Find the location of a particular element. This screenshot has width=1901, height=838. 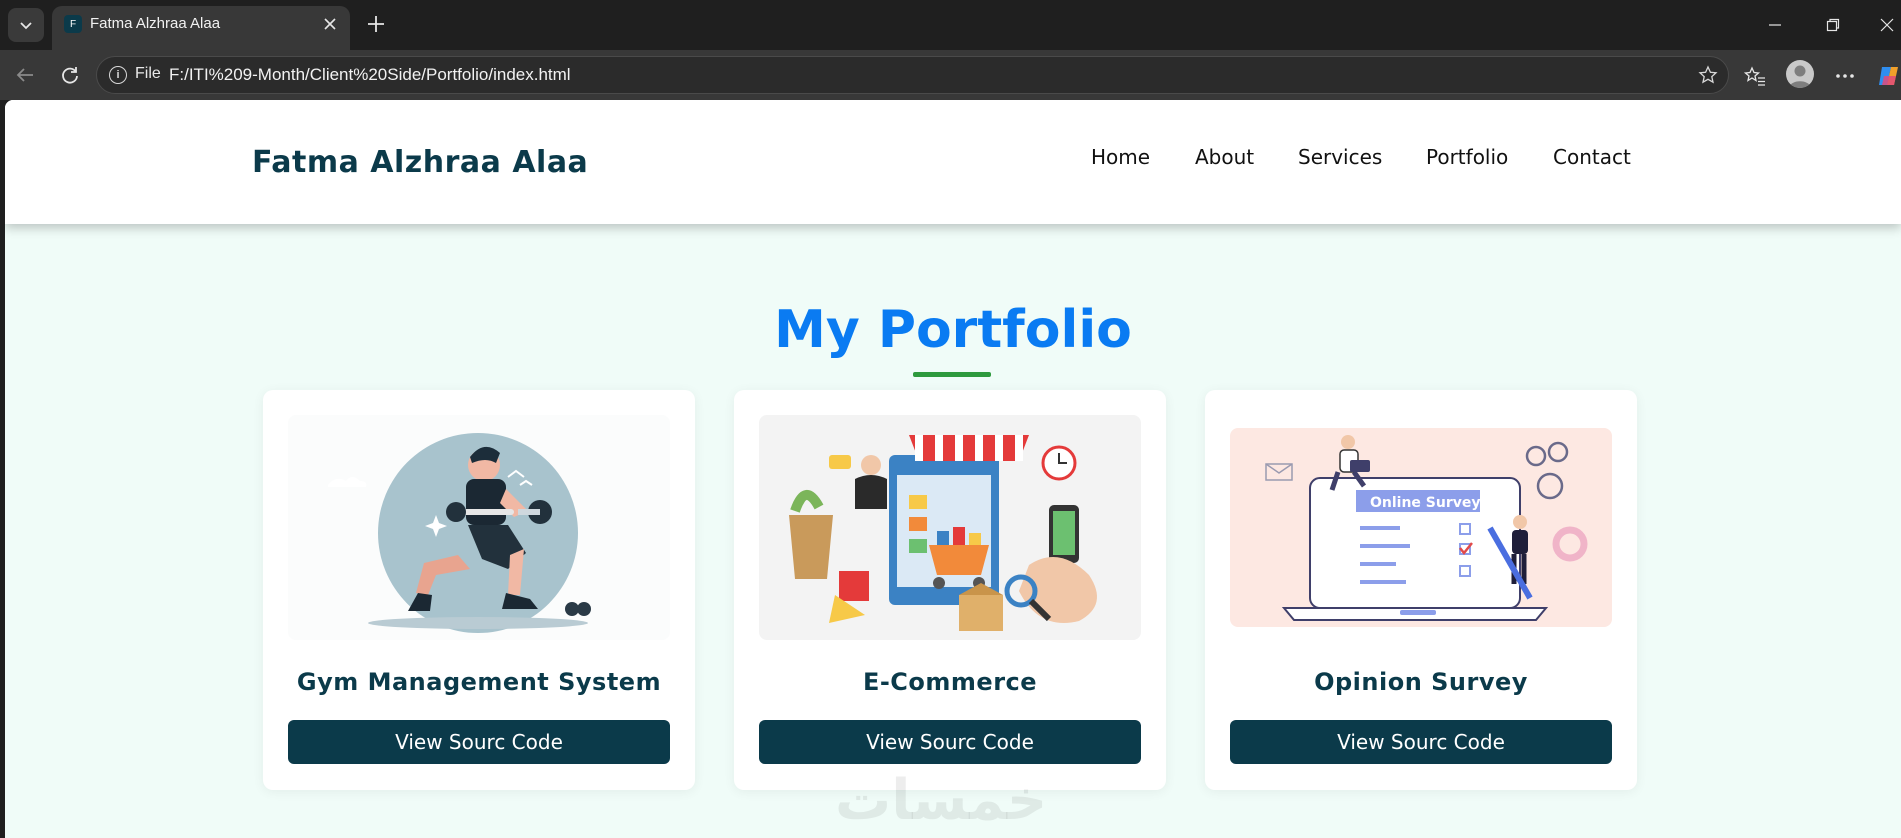

user-icon is located at coordinates (1800, 76).